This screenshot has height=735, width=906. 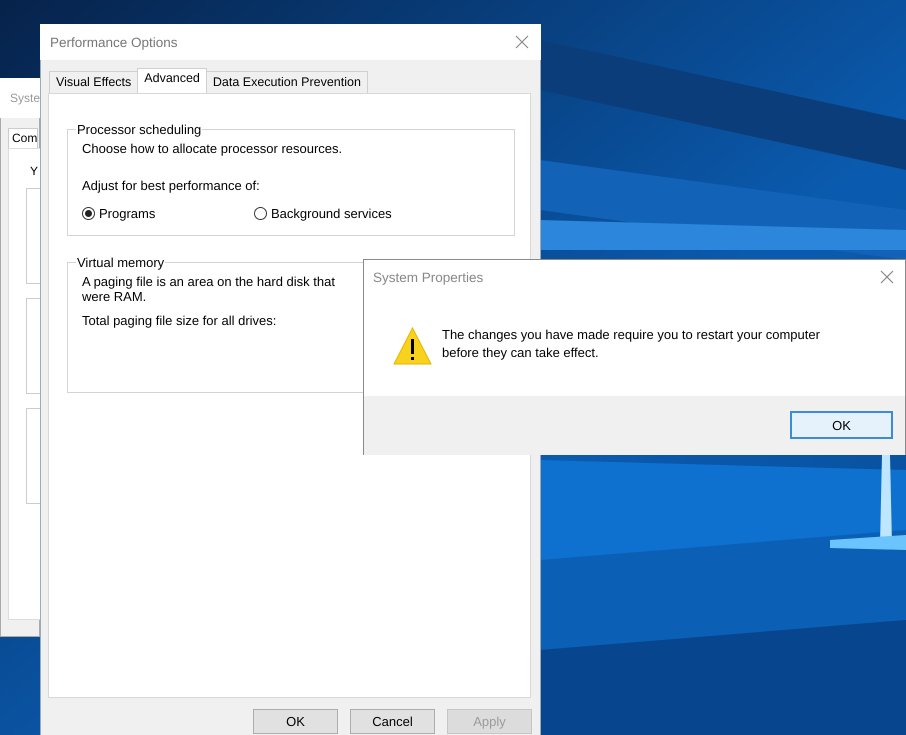 I want to click on group-title: Processor scheduling, so click(x=139, y=129).